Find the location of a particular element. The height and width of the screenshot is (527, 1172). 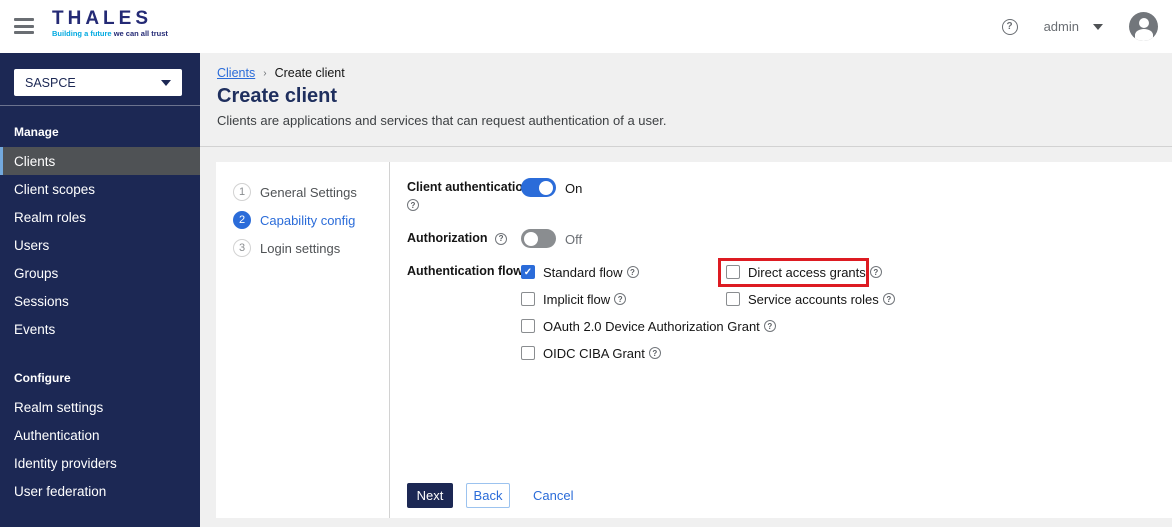

page-title: Create client is located at coordinates (277, 96).